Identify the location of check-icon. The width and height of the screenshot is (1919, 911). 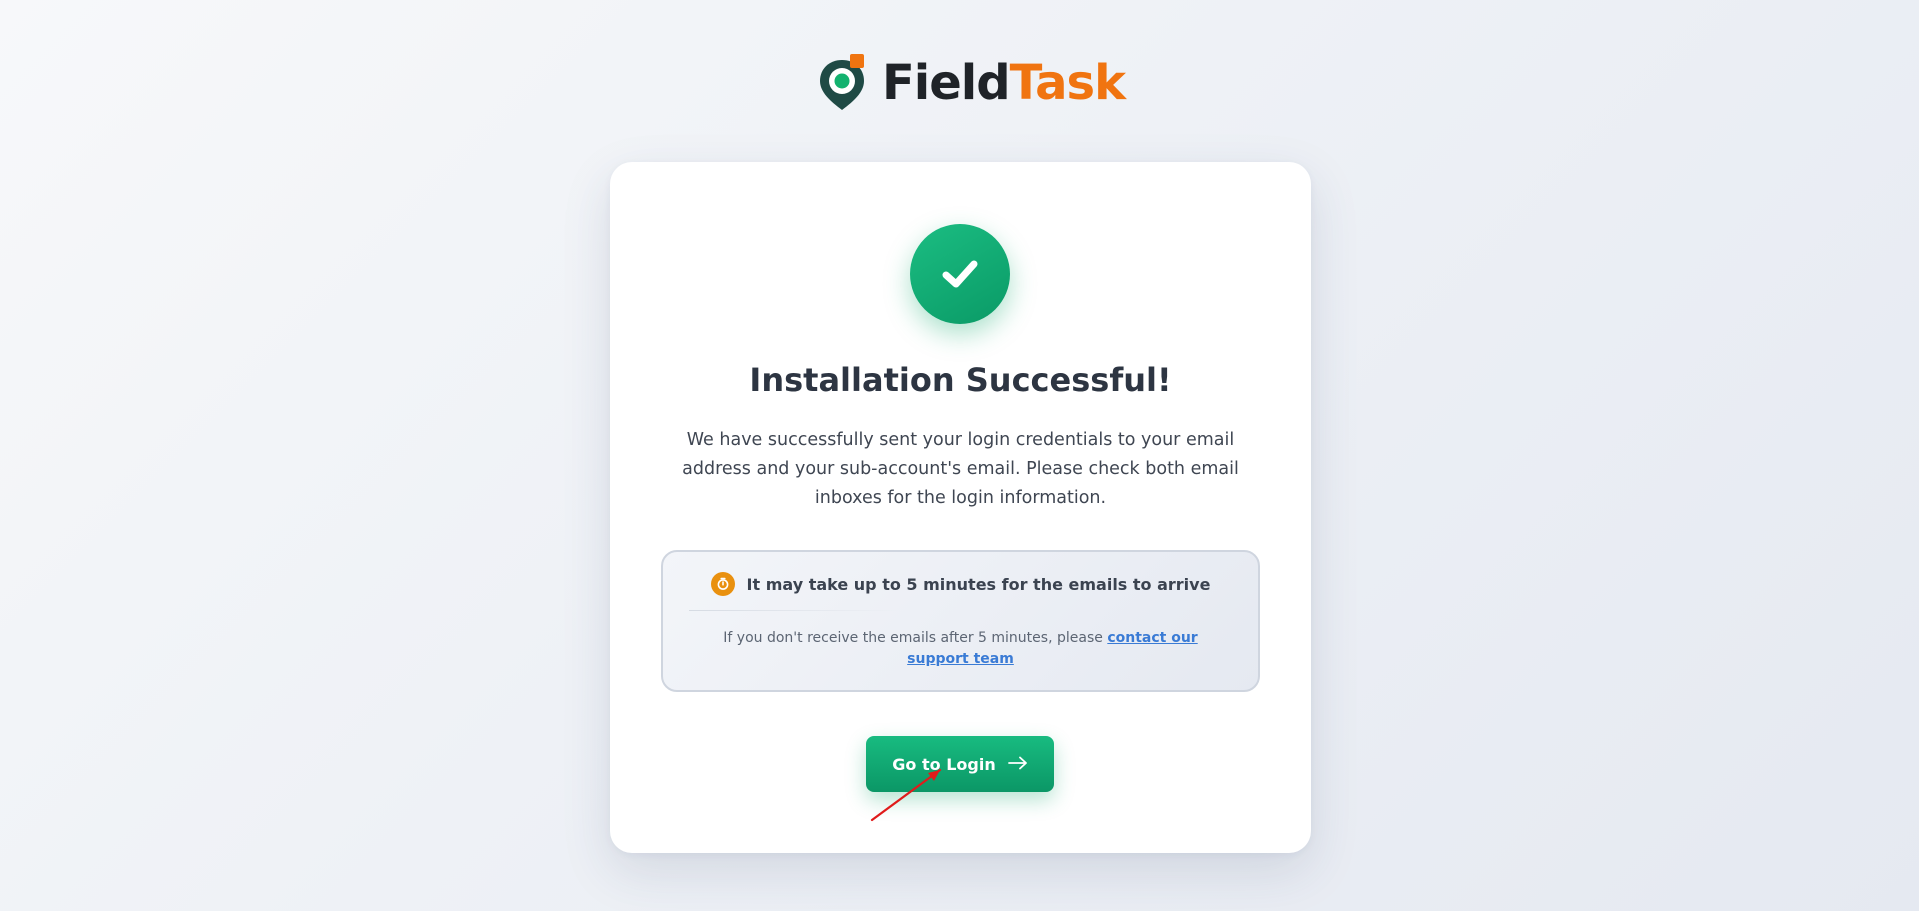
(960, 274).